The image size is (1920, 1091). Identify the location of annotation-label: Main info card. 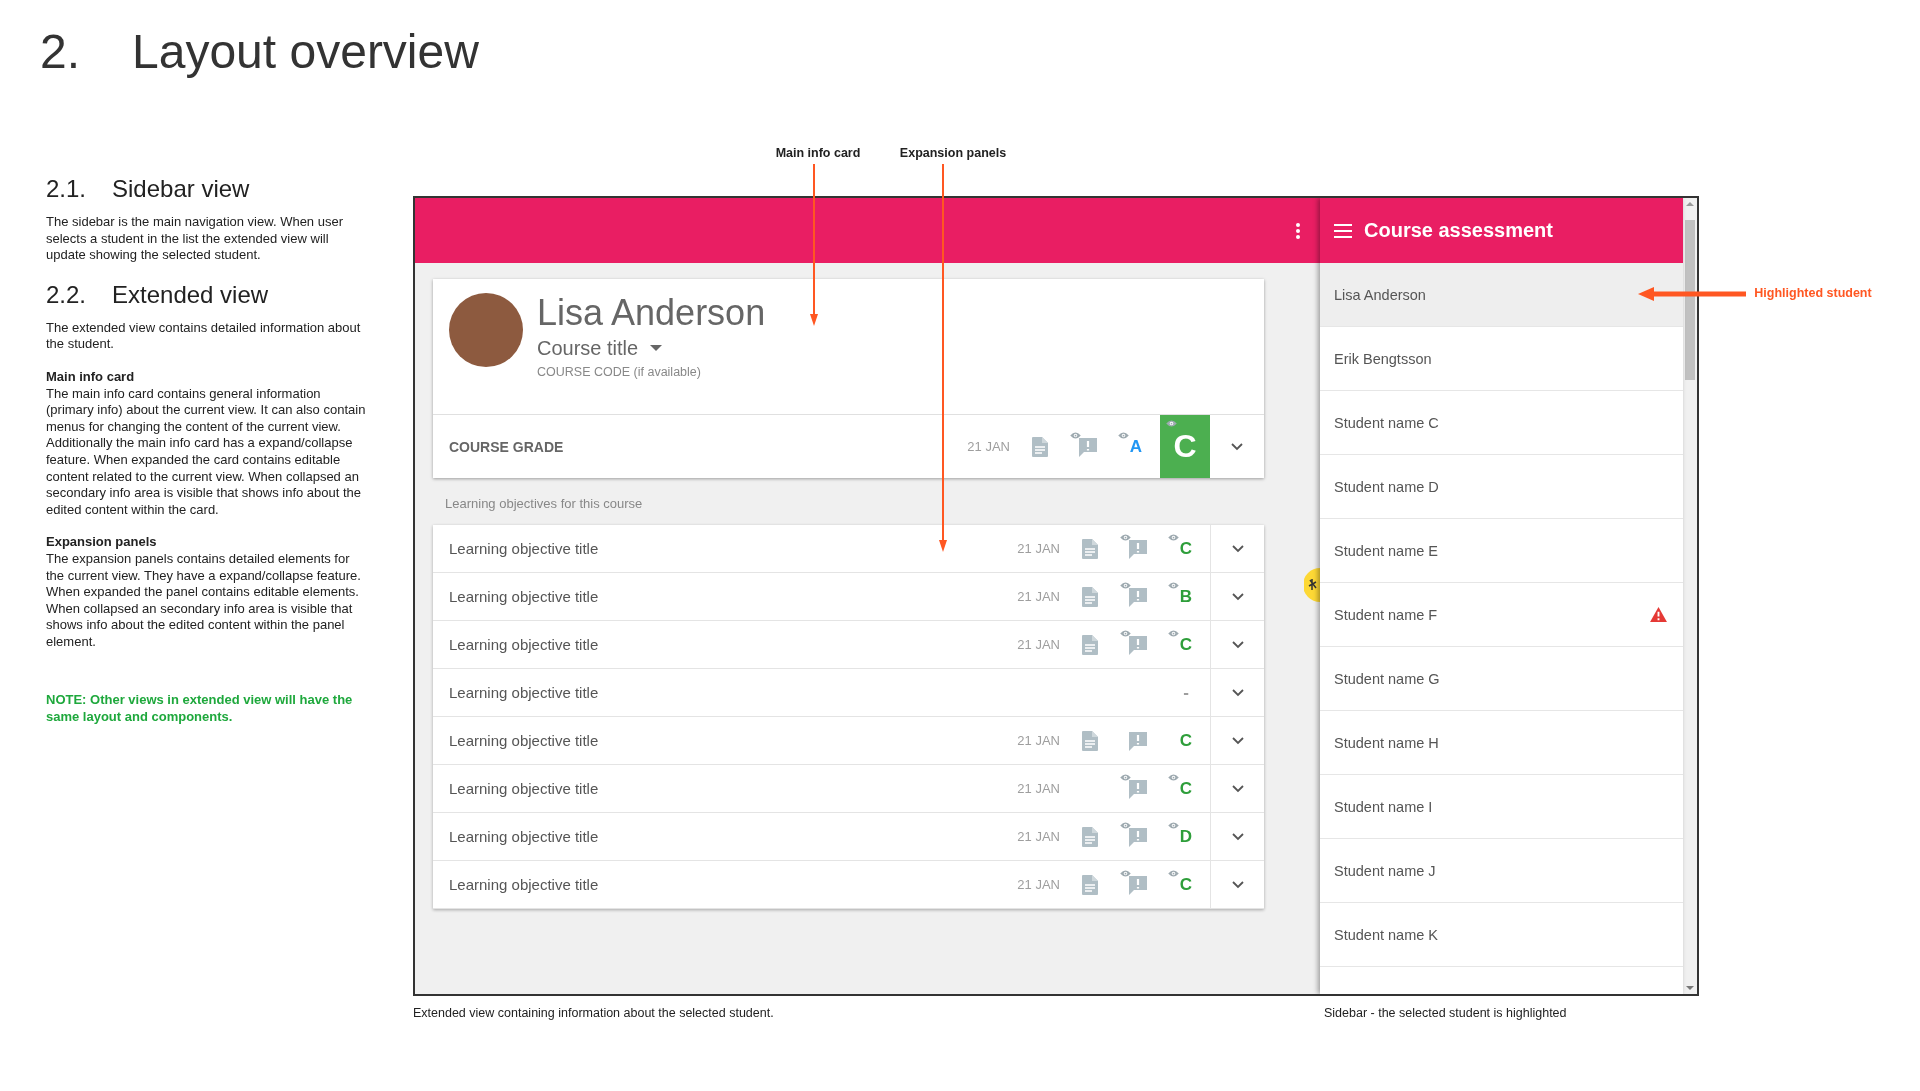
(818, 153).